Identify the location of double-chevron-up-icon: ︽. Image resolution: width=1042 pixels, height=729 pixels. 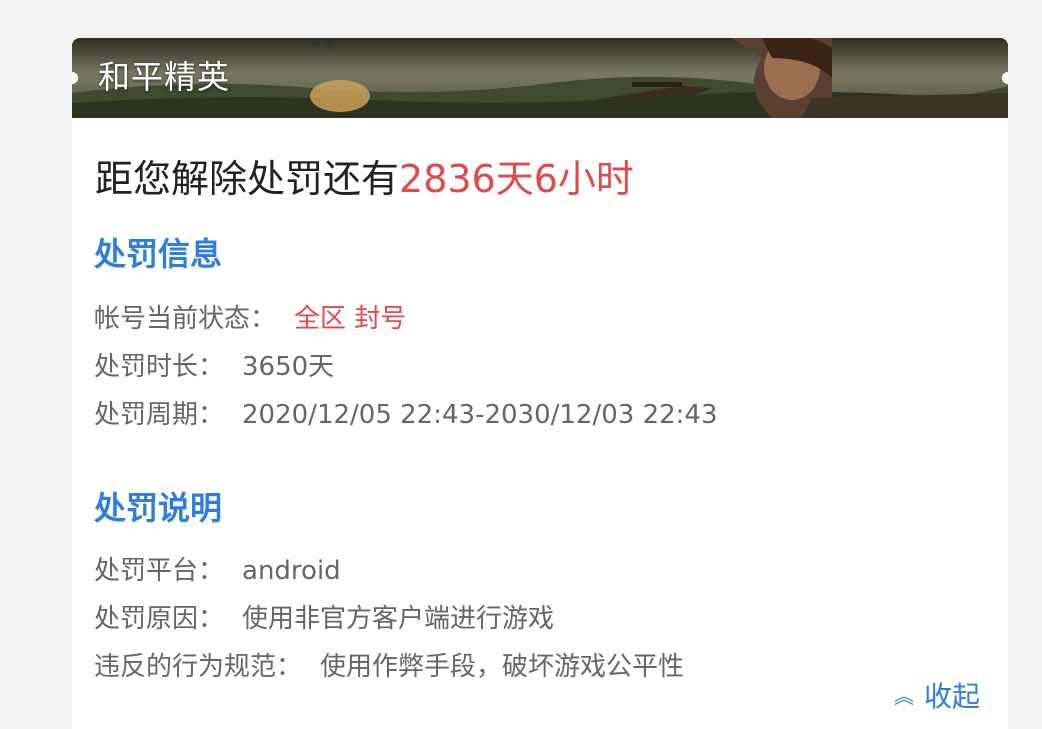
(903, 696).